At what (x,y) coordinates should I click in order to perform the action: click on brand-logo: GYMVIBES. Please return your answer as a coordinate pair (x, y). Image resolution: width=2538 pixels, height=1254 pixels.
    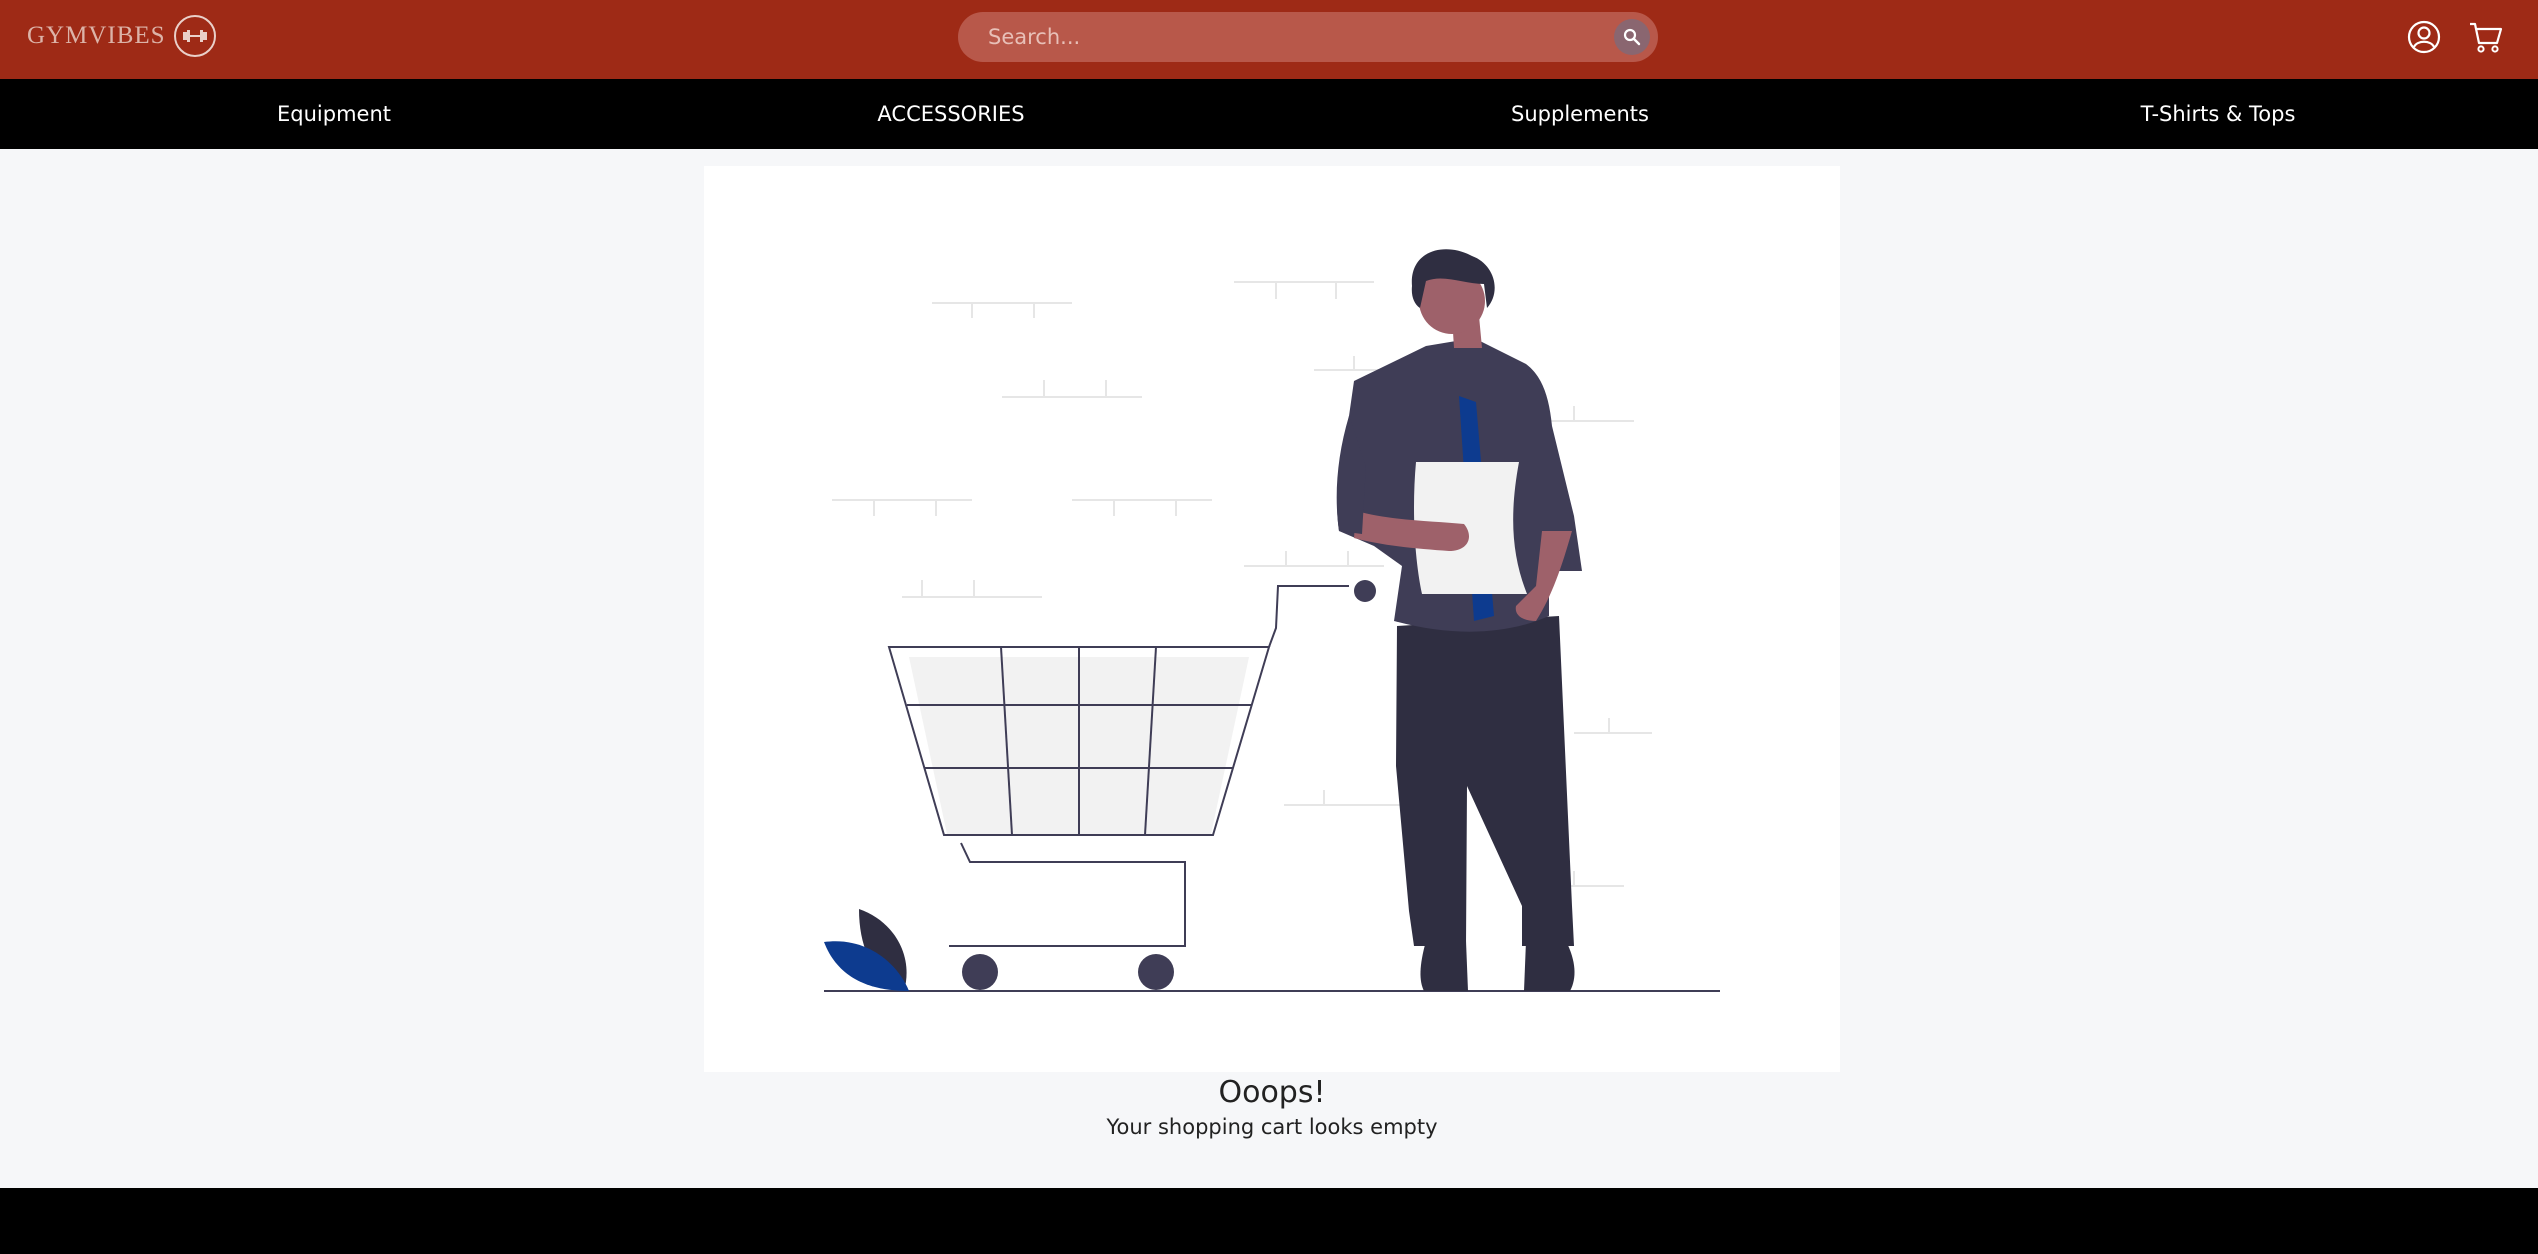
    Looking at the image, I should click on (121, 36).